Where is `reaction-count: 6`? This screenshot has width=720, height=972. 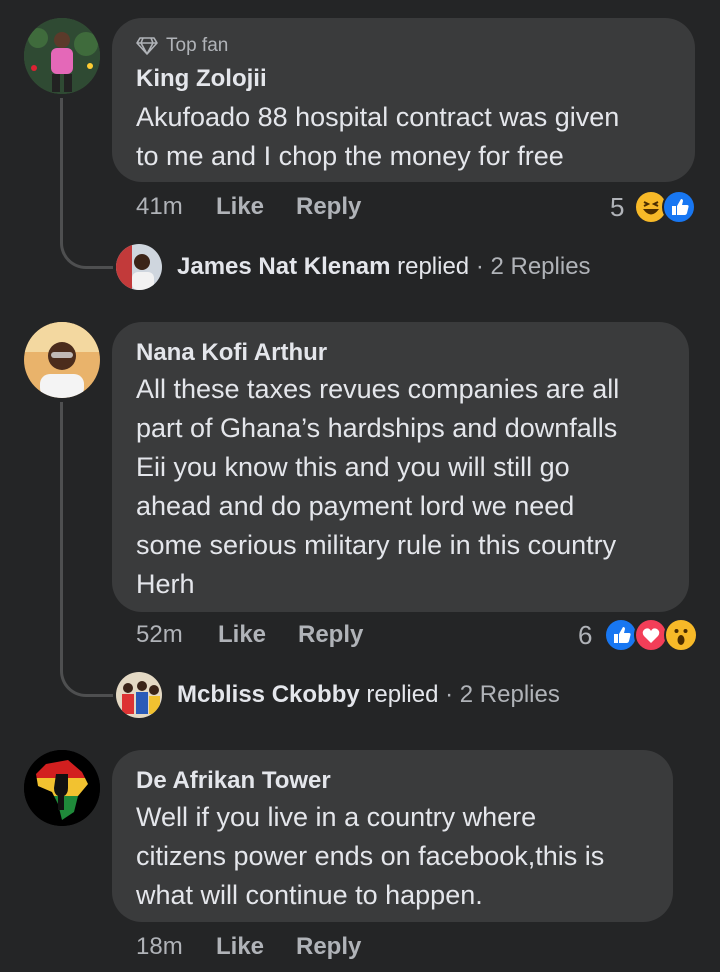
reaction-count: 6 is located at coordinates (585, 635).